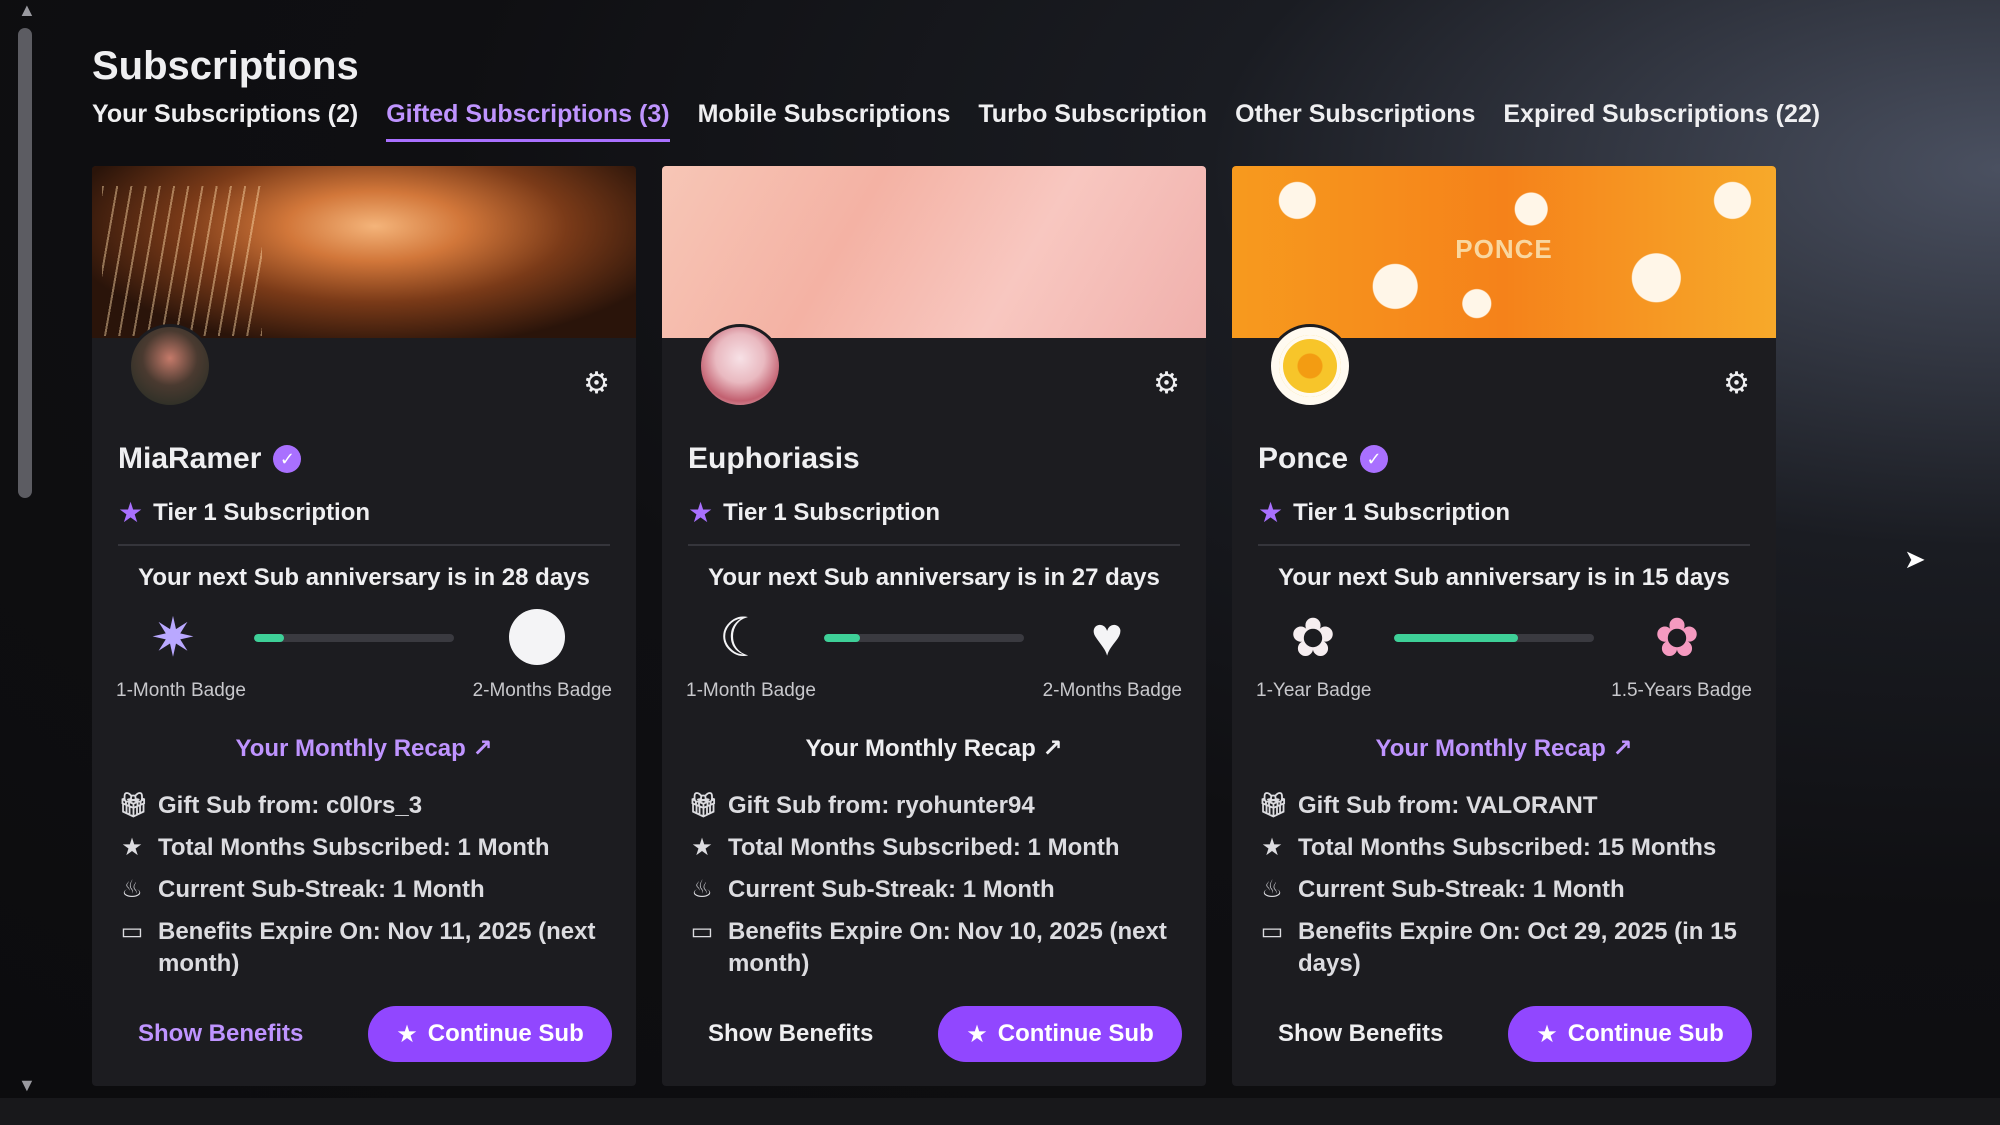  Describe the element at coordinates (1107, 637) in the screenshot. I see `heart-badge-icon: ♥` at that location.